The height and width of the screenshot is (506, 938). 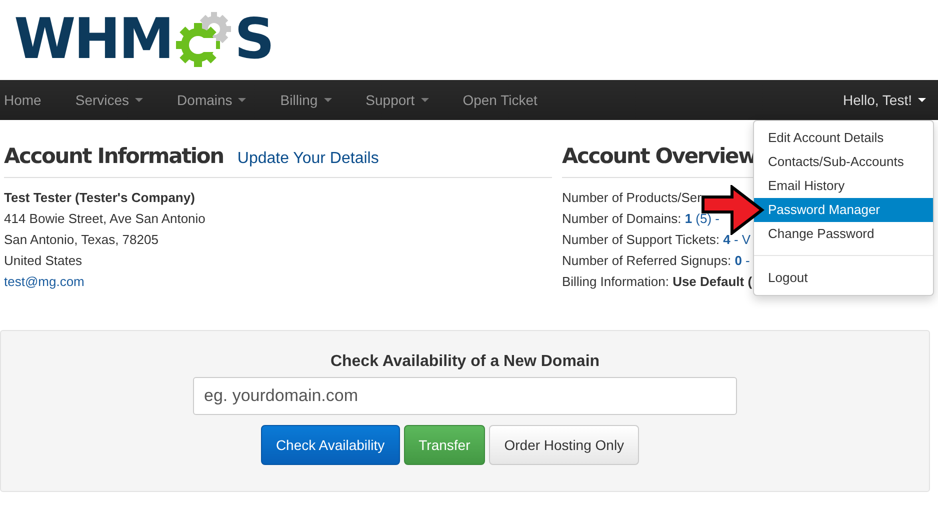 I want to click on nav-item: Support, so click(x=397, y=100).